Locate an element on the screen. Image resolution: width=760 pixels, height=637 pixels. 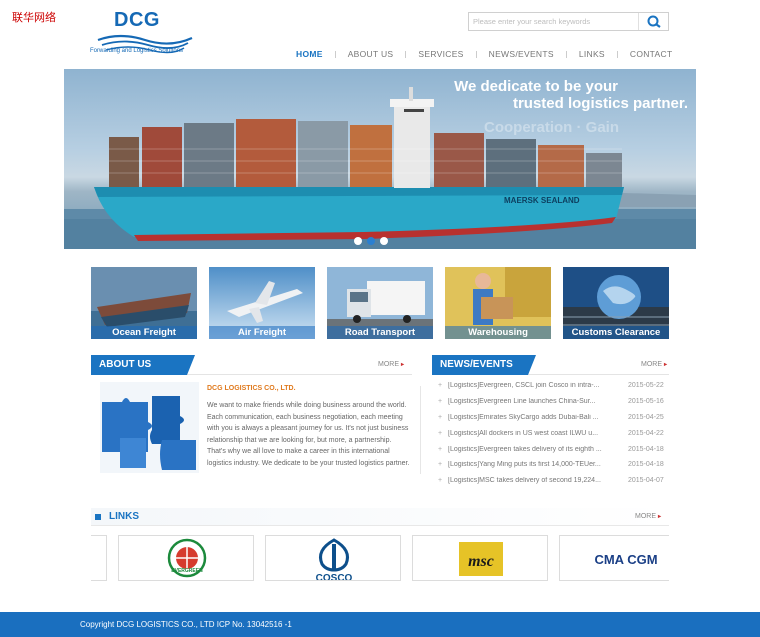
service-label: Customs Clearance is located at coordinates (616, 332).